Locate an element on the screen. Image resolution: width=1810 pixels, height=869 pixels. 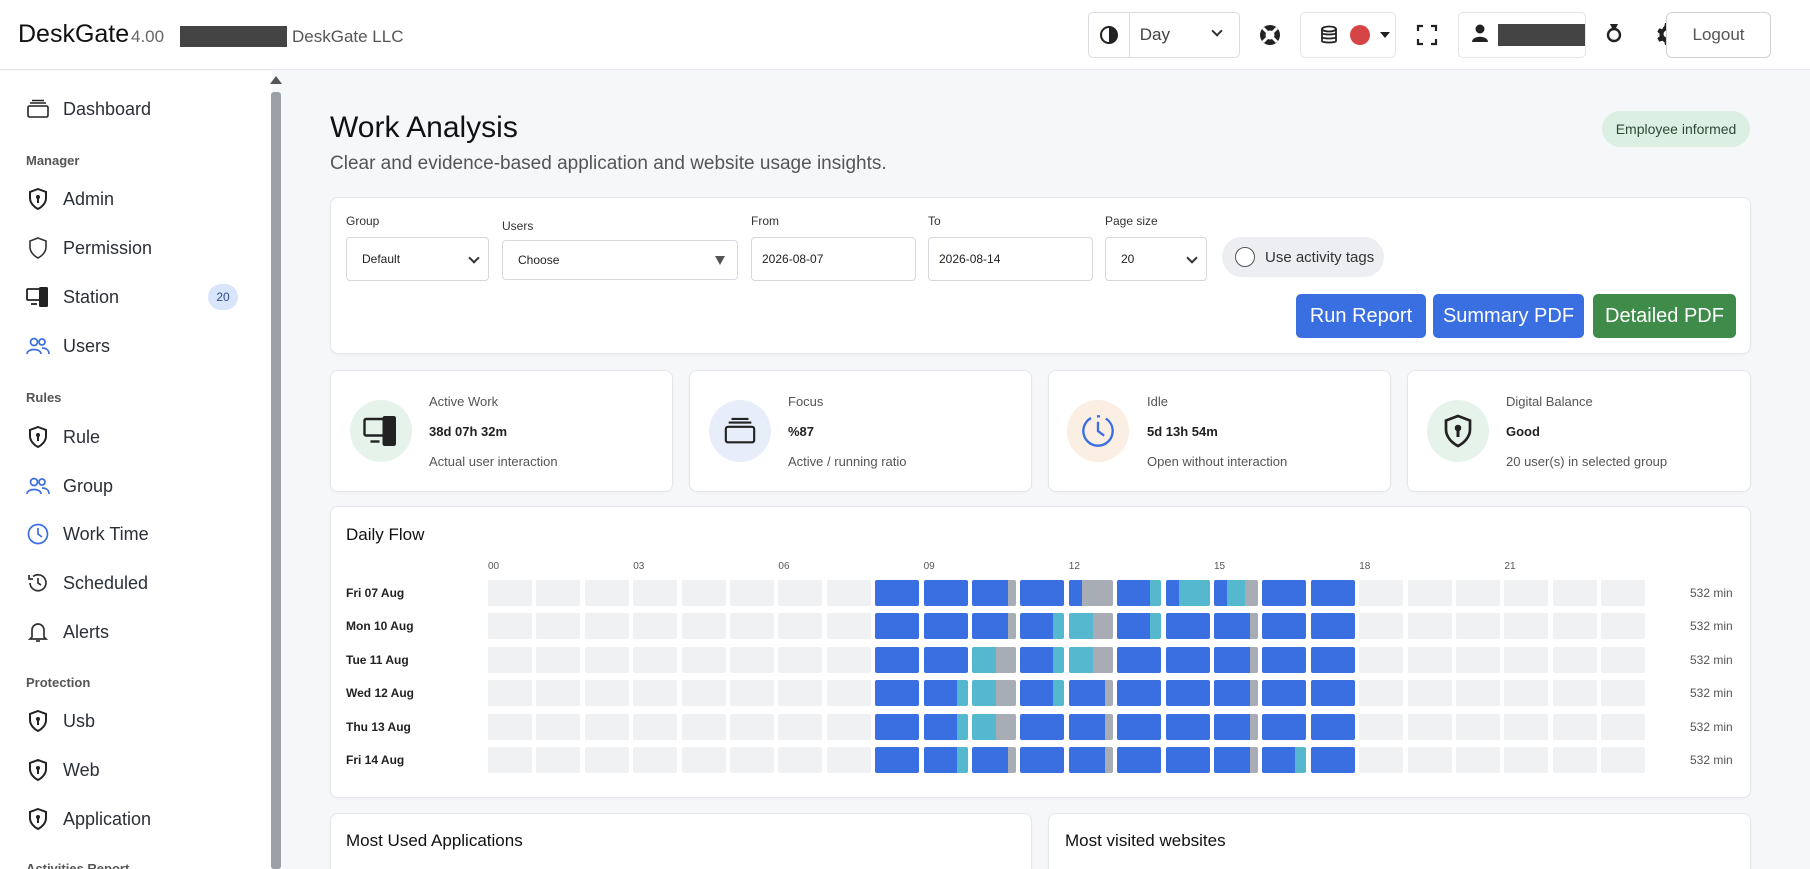
sidebar-item-dashboard: Dashboard is located at coordinates (88, 109).